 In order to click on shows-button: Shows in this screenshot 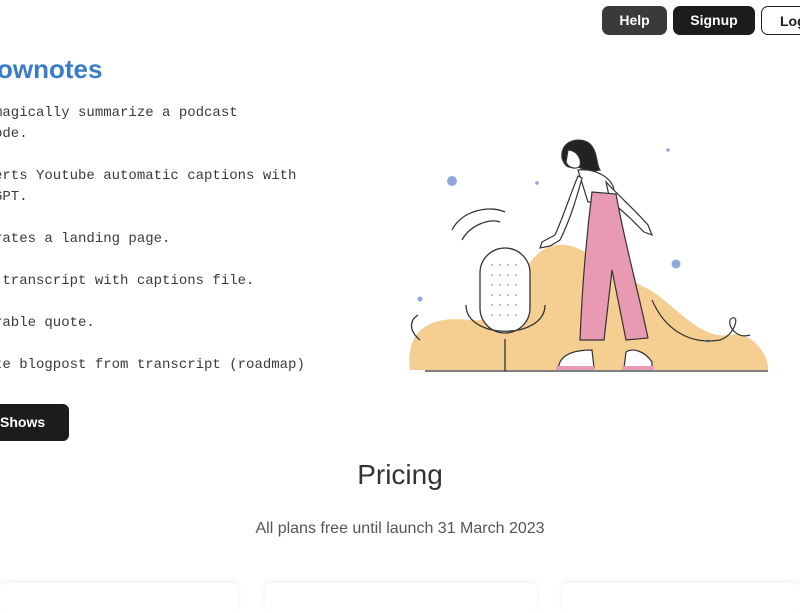, I will do `click(34, 422)`.